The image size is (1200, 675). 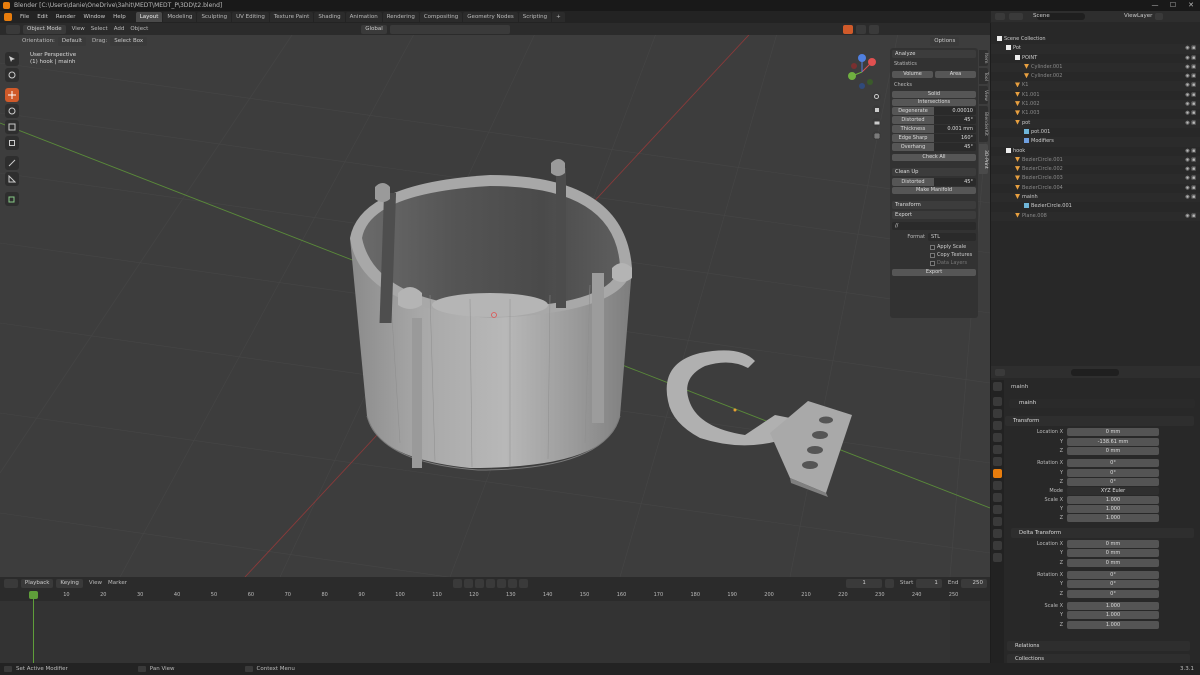 I want to click on tab-modeling: Modeling, so click(x=180, y=17).